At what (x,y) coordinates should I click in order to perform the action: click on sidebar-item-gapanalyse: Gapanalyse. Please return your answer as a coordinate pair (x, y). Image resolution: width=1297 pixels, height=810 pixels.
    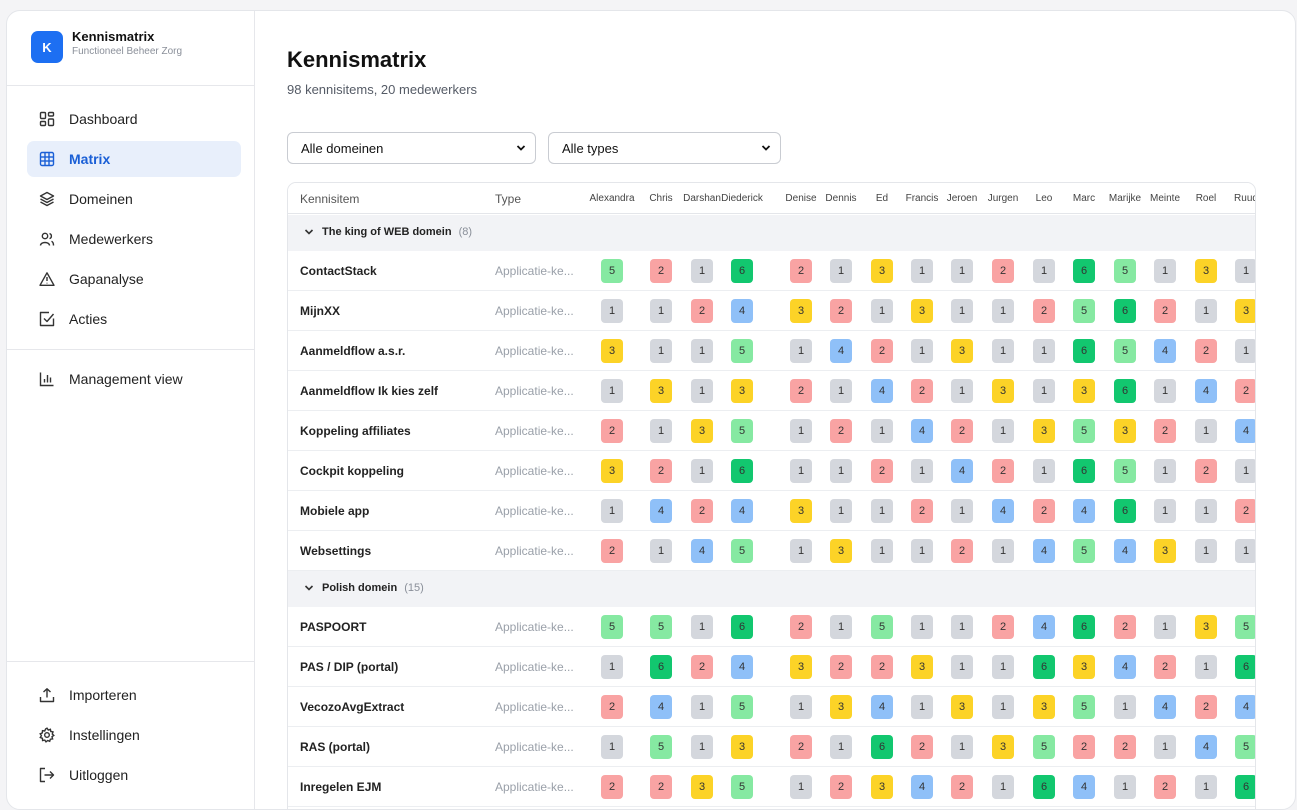
    Looking at the image, I should click on (134, 279).